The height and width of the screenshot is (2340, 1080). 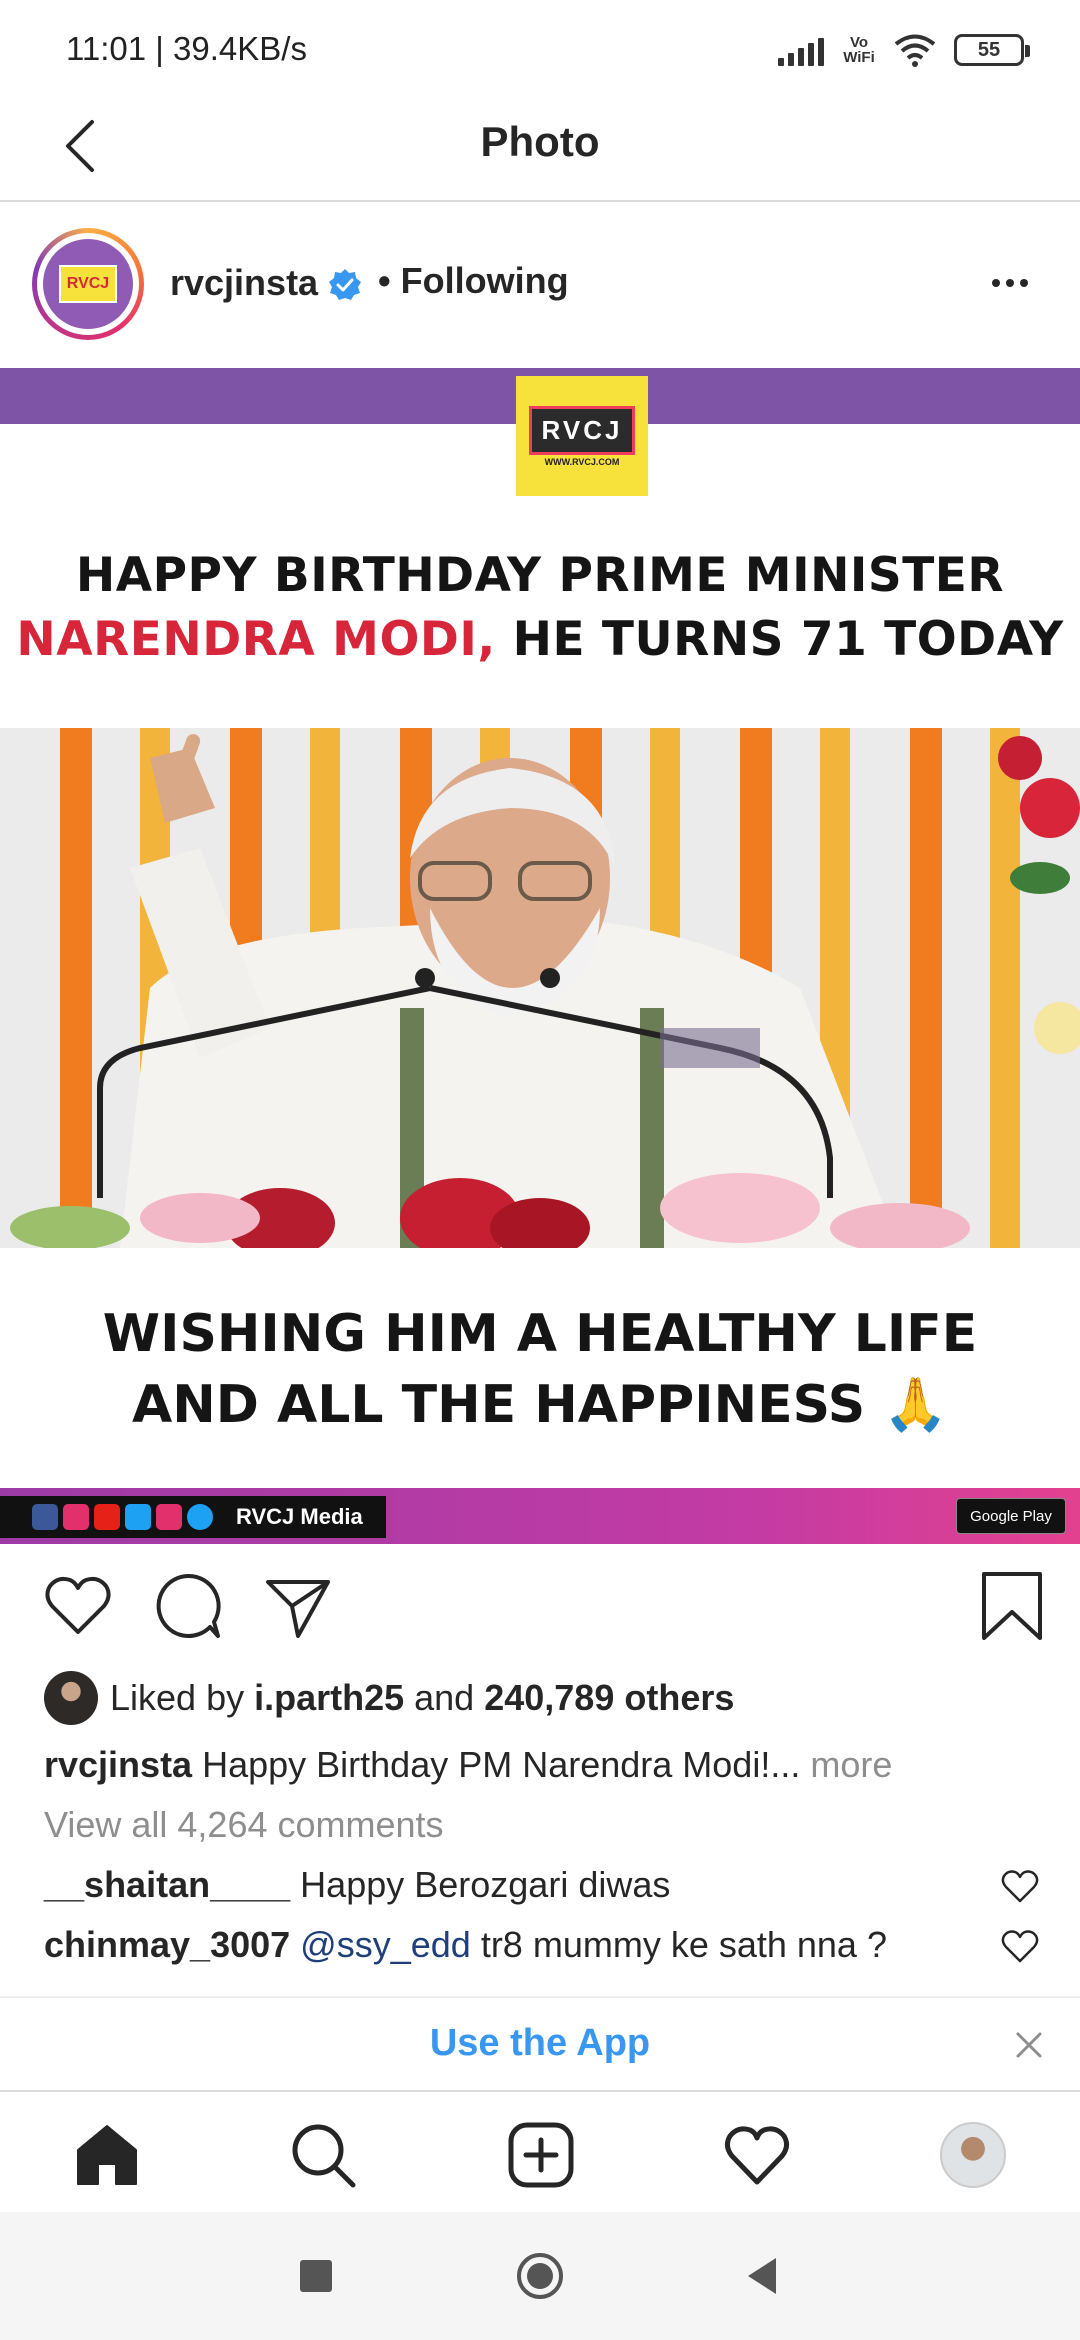 What do you see at coordinates (757, 2155) in the screenshot?
I see `activity-heart-icon` at bounding box center [757, 2155].